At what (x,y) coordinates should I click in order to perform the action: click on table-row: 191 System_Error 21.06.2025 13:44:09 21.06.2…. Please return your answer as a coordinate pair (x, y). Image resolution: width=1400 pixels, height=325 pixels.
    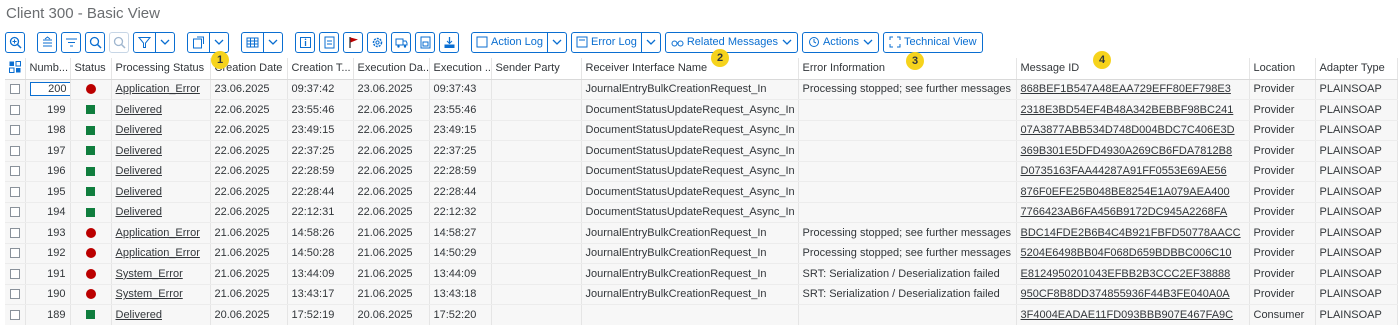
    Looking at the image, I should click on (701, 274).